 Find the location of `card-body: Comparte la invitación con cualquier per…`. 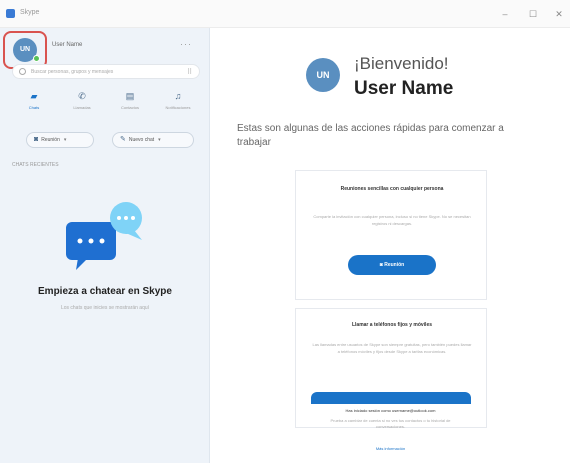

card-body: Comparte la invitación con cualquier per… is located at coordinates (392, 220).